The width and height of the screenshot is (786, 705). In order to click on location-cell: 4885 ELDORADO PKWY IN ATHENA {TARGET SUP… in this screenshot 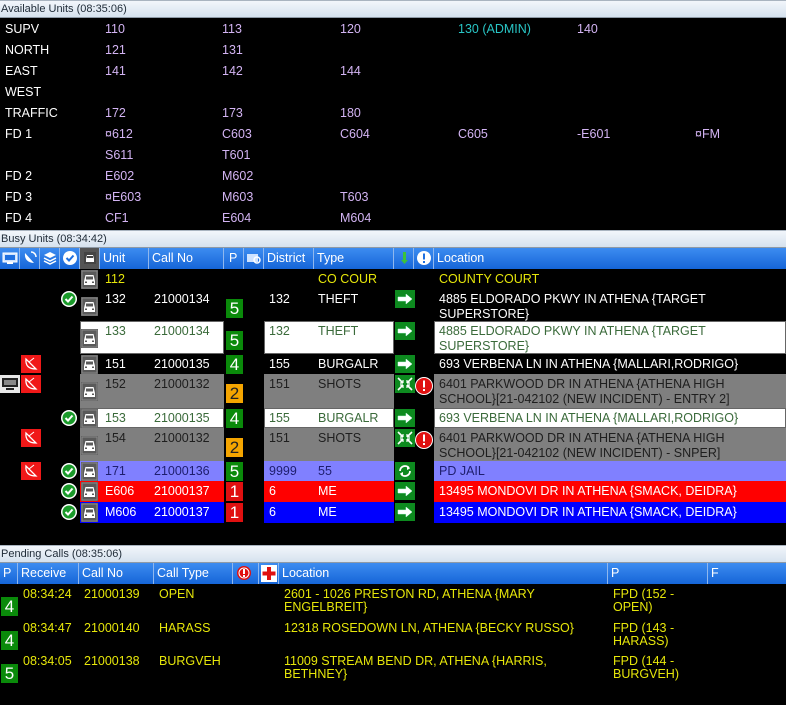, I will do `click(609, 339)`.